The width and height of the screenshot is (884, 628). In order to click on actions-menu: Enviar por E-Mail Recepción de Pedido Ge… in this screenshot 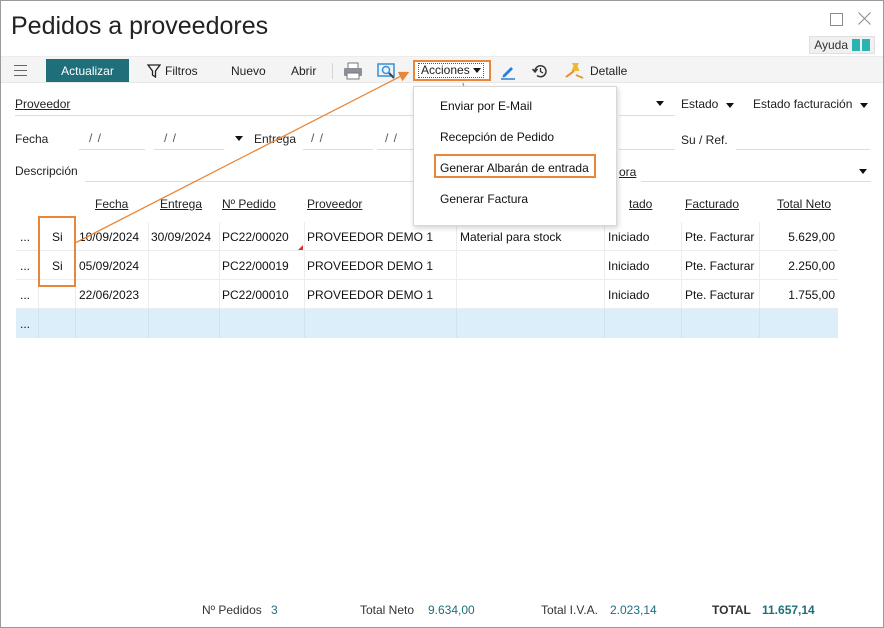, I will do `click(515, 156)`.